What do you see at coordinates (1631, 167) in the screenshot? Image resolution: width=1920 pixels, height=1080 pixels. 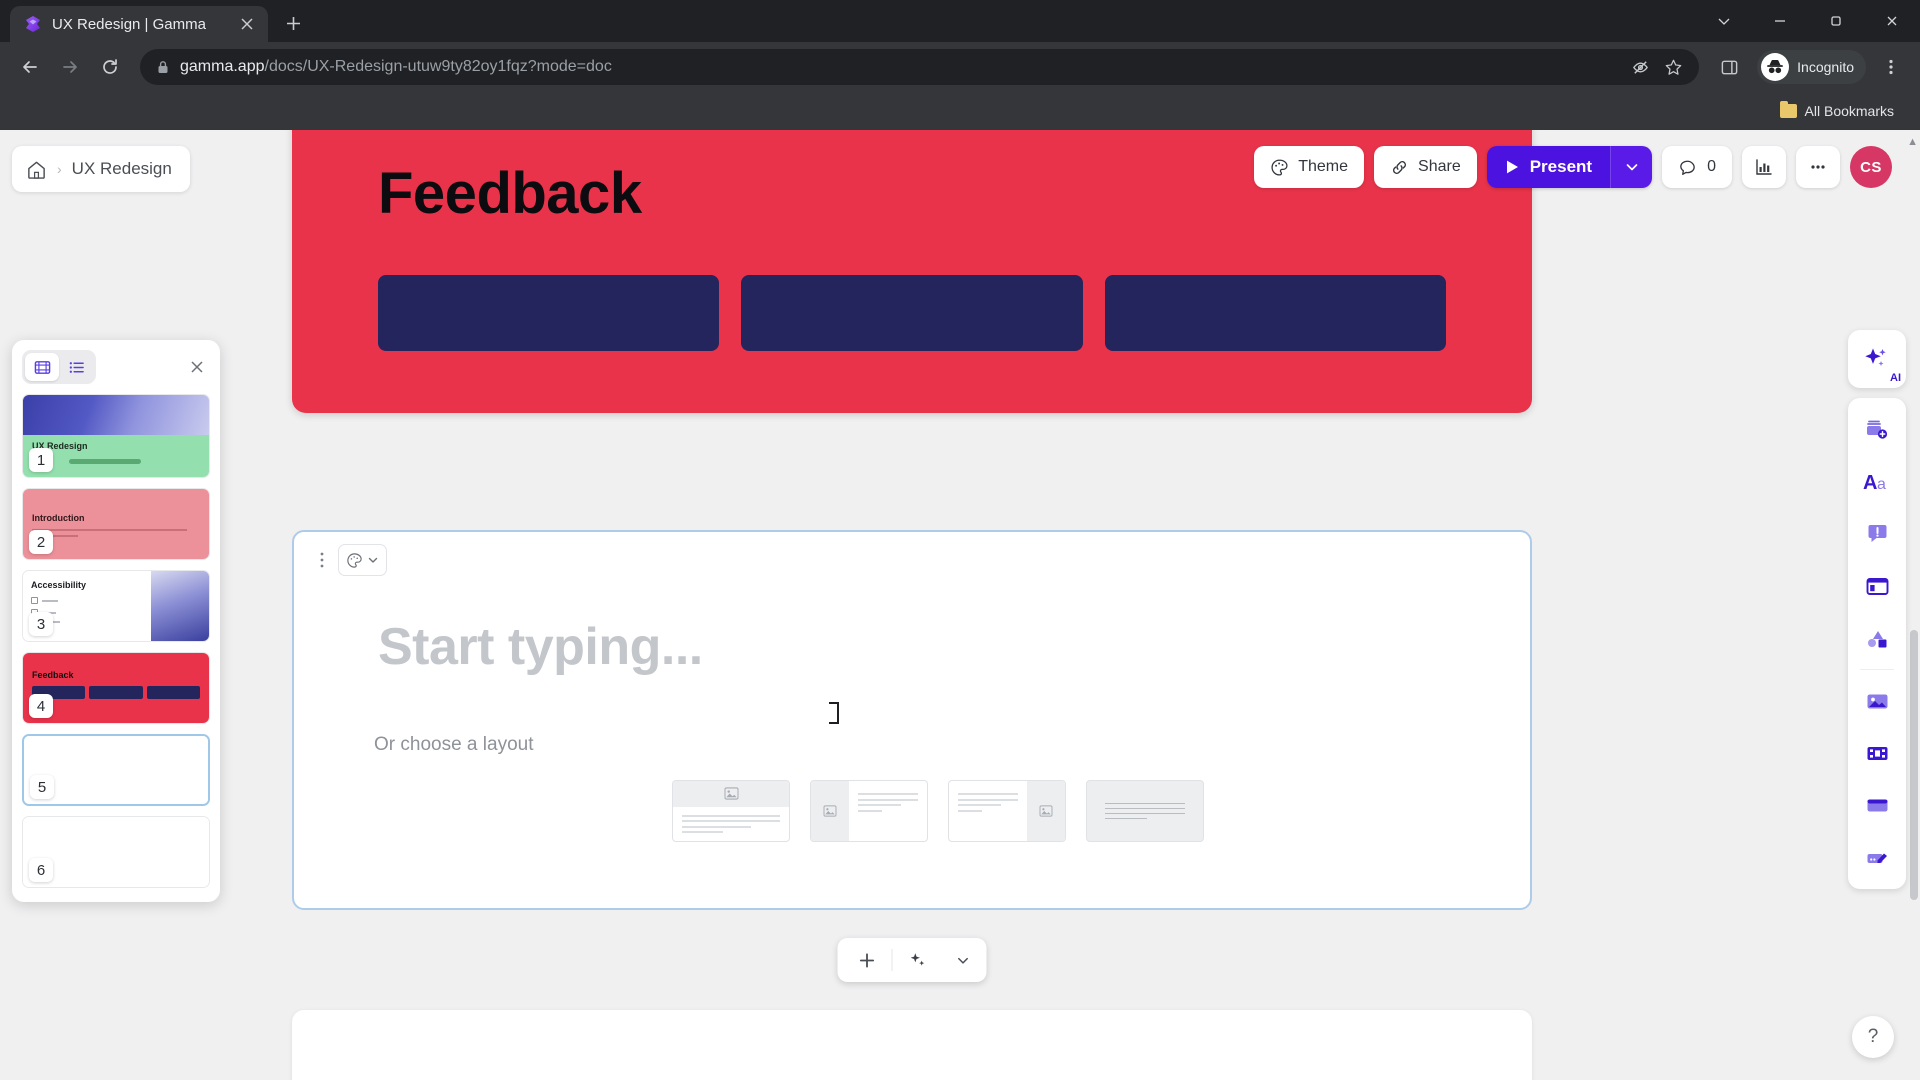 I see `present-dropdown-button` at bounding box center [1631, 167].